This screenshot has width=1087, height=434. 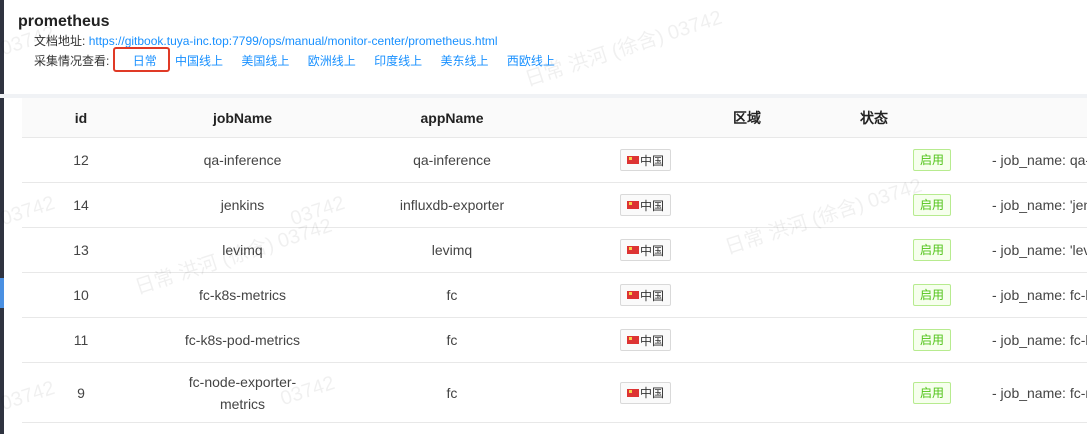 I want to click on highlight-box, so click(x=141, y=59).